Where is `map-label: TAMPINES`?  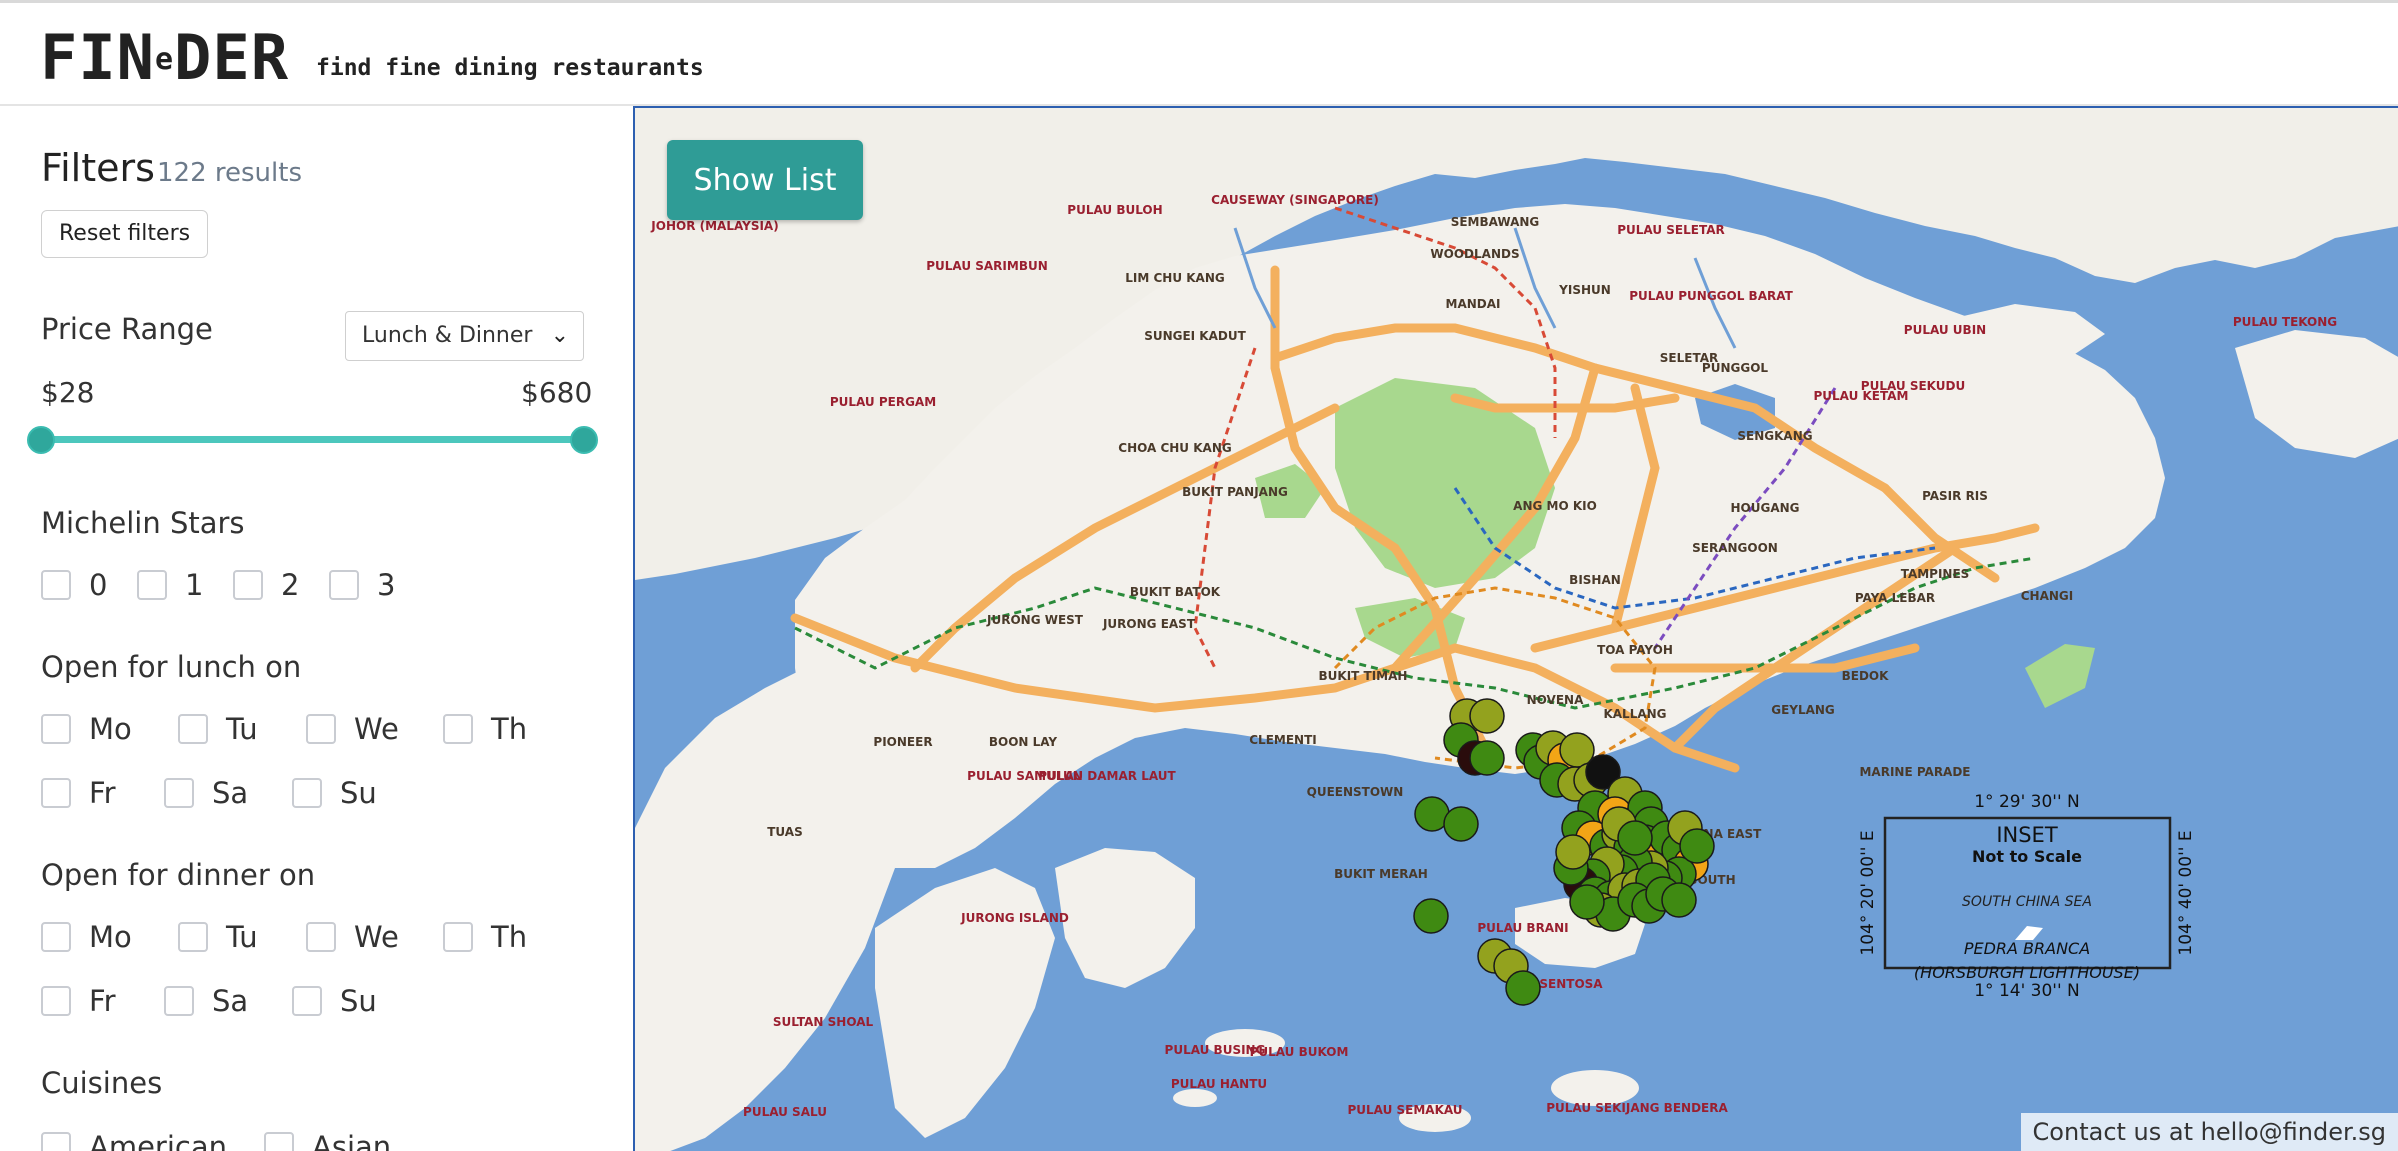
map-label: TAMPINES is located at coordinates (1935, 574).